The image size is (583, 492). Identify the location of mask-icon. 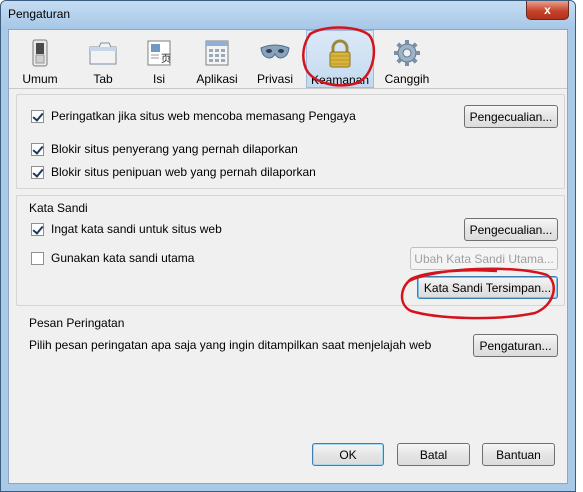
(275, 51).